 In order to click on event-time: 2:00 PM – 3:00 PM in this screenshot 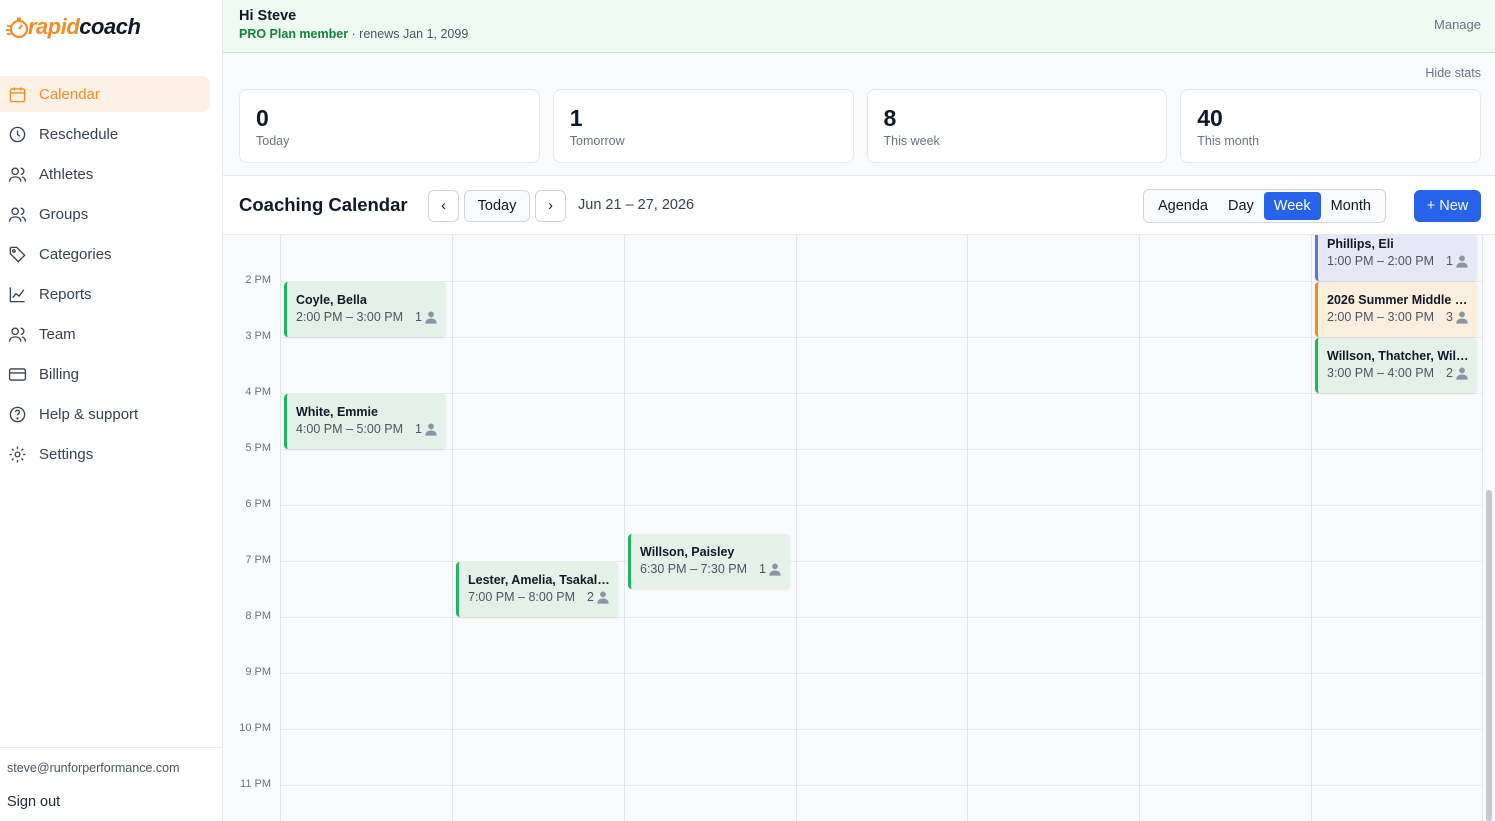, I will do `click(350, 317)`.